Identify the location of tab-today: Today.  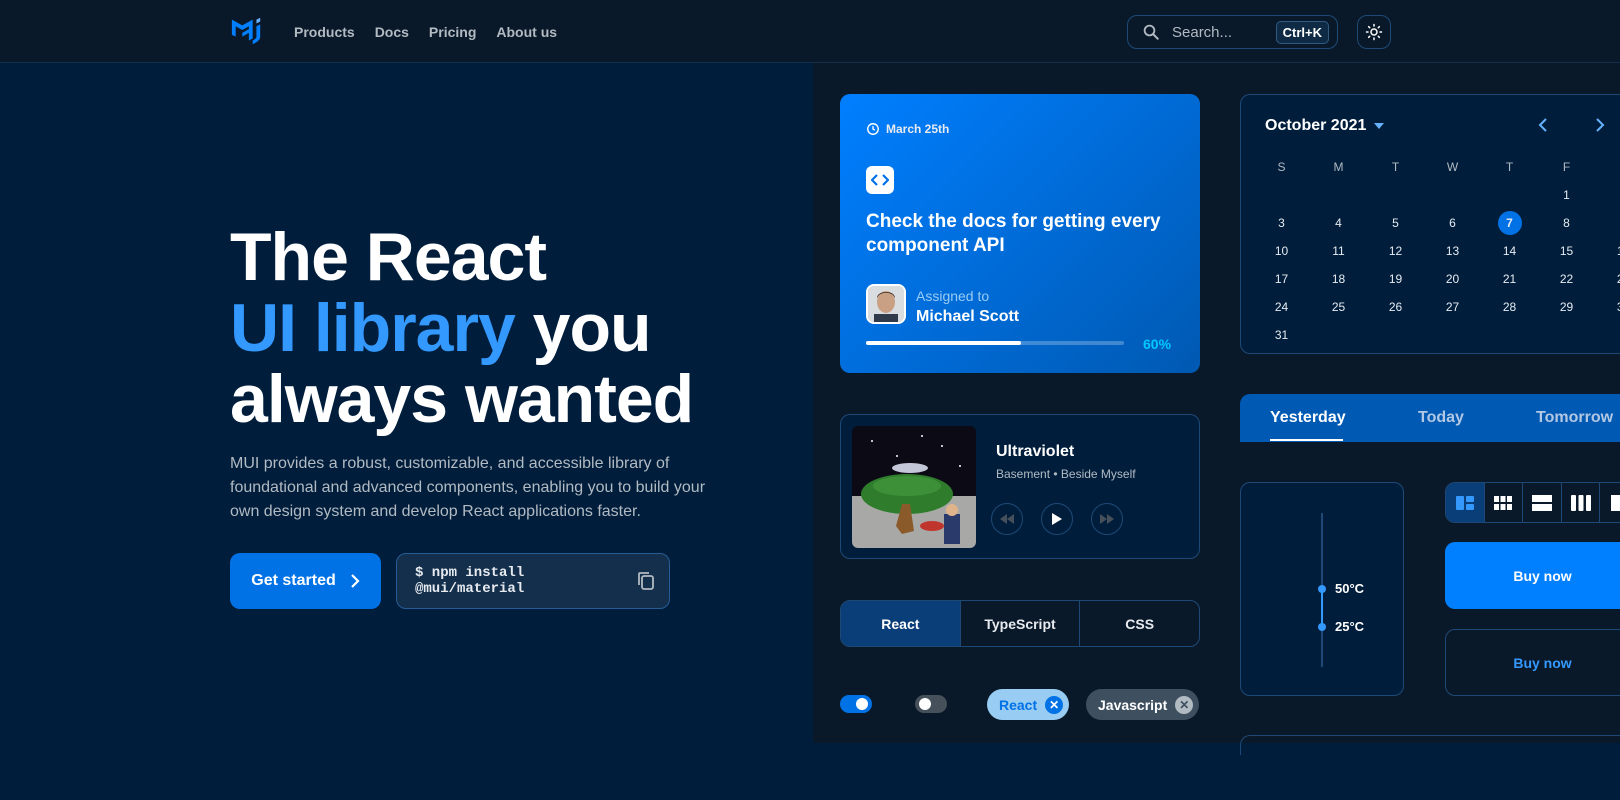
(1441, 418).